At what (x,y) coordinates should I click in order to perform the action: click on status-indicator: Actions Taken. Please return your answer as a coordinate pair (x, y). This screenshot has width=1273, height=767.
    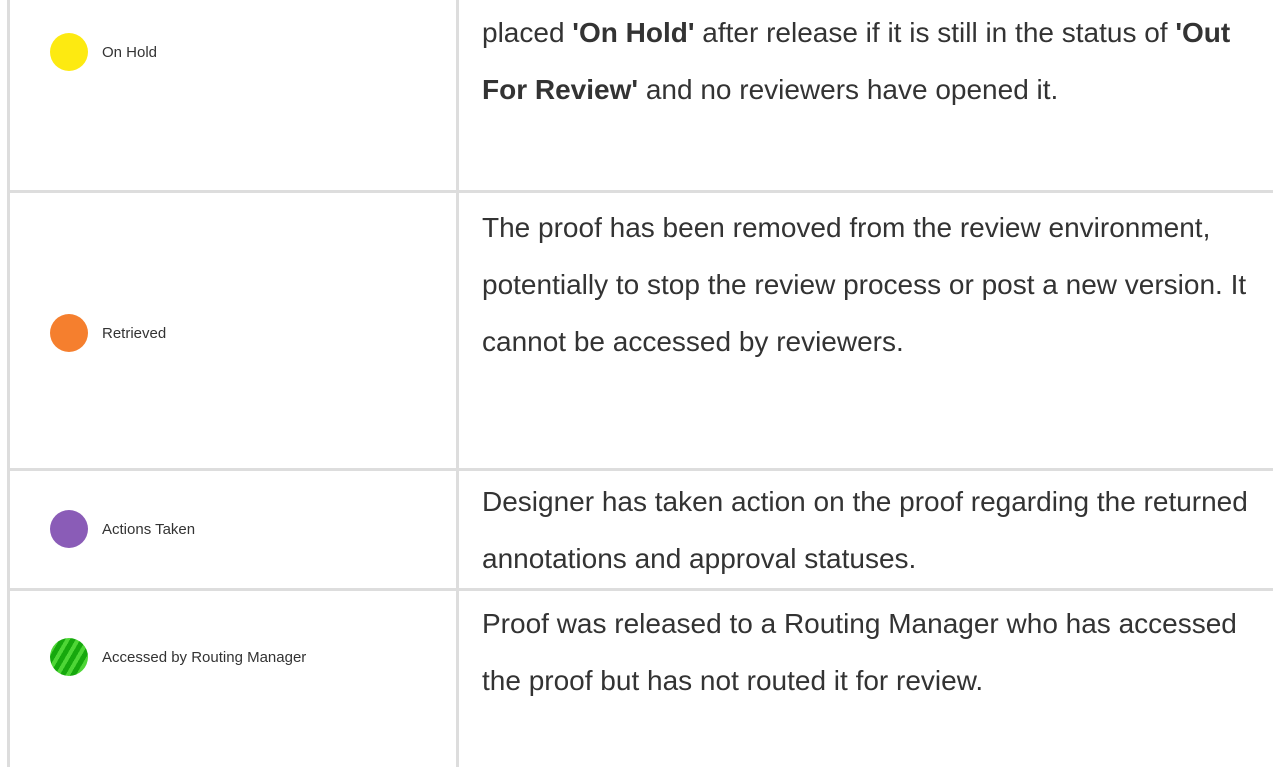
    Looking at the image, I should click on (122, 529).